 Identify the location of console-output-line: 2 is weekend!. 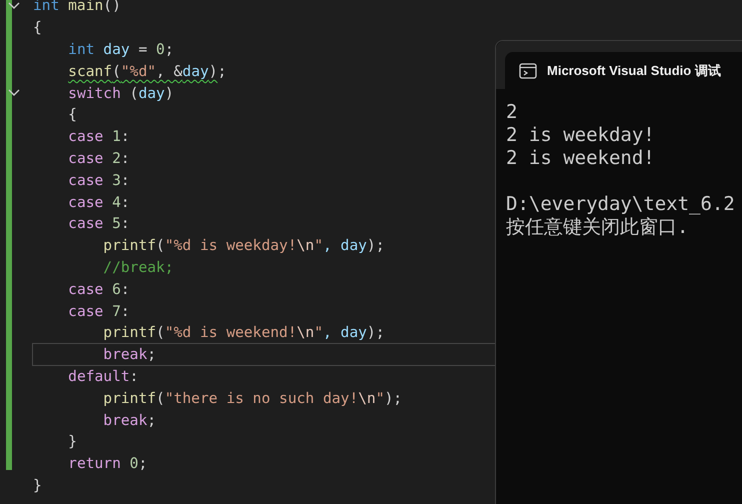
(581, 158).